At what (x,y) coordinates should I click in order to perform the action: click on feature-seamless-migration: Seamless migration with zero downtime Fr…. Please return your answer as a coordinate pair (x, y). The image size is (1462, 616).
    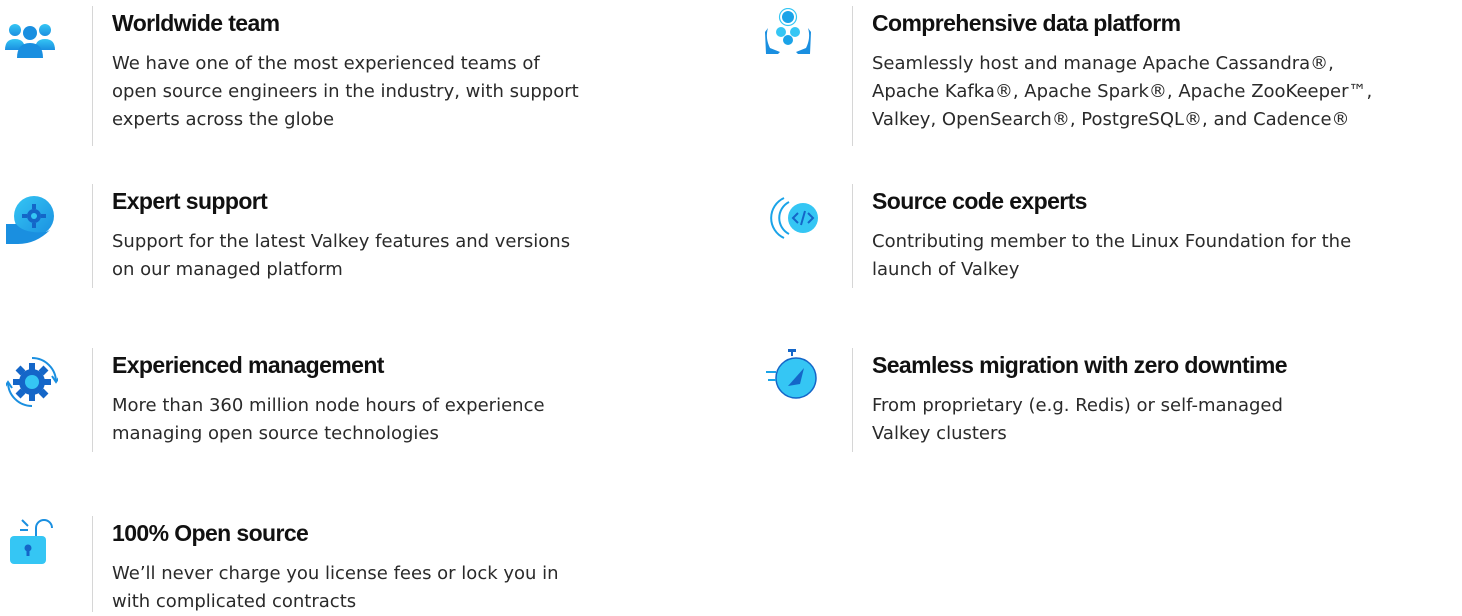
    Looking at the image, I should click on (1110, 400).